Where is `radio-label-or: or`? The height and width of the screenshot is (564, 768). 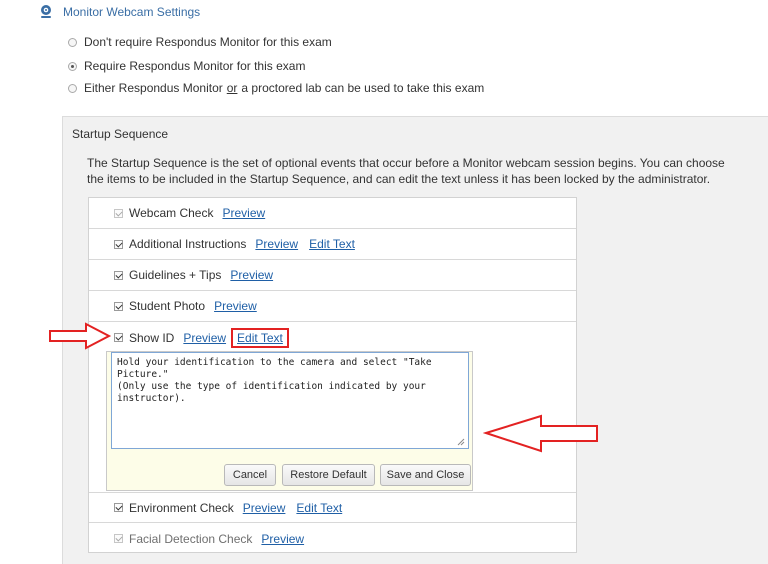 radio-label-or: or is located at coordinates (232, 88).